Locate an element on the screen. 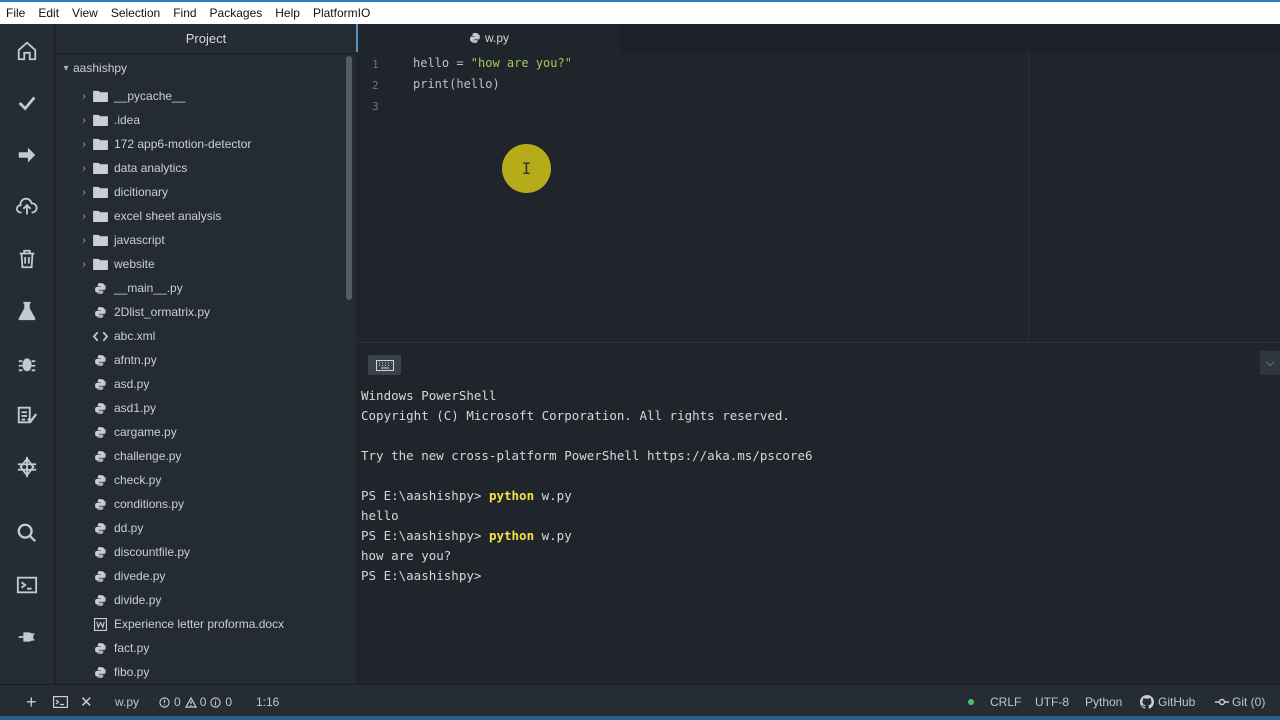 This screenshot has height=720, width=1280. line-ending: CRLF is located at coordinates (1005, 702).